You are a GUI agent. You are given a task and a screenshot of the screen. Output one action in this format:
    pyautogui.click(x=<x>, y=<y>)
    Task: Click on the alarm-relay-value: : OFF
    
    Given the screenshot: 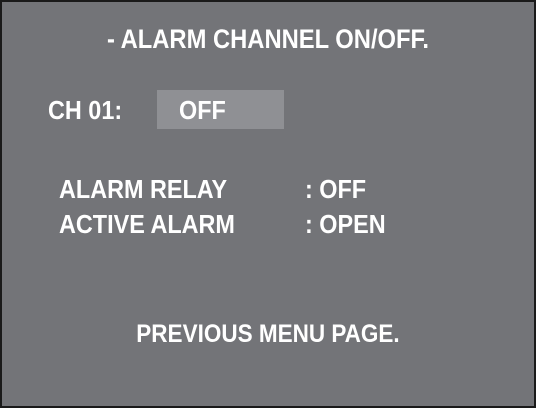 What is the action you would take?
    pyautogui.click(x=335, y=189)
    